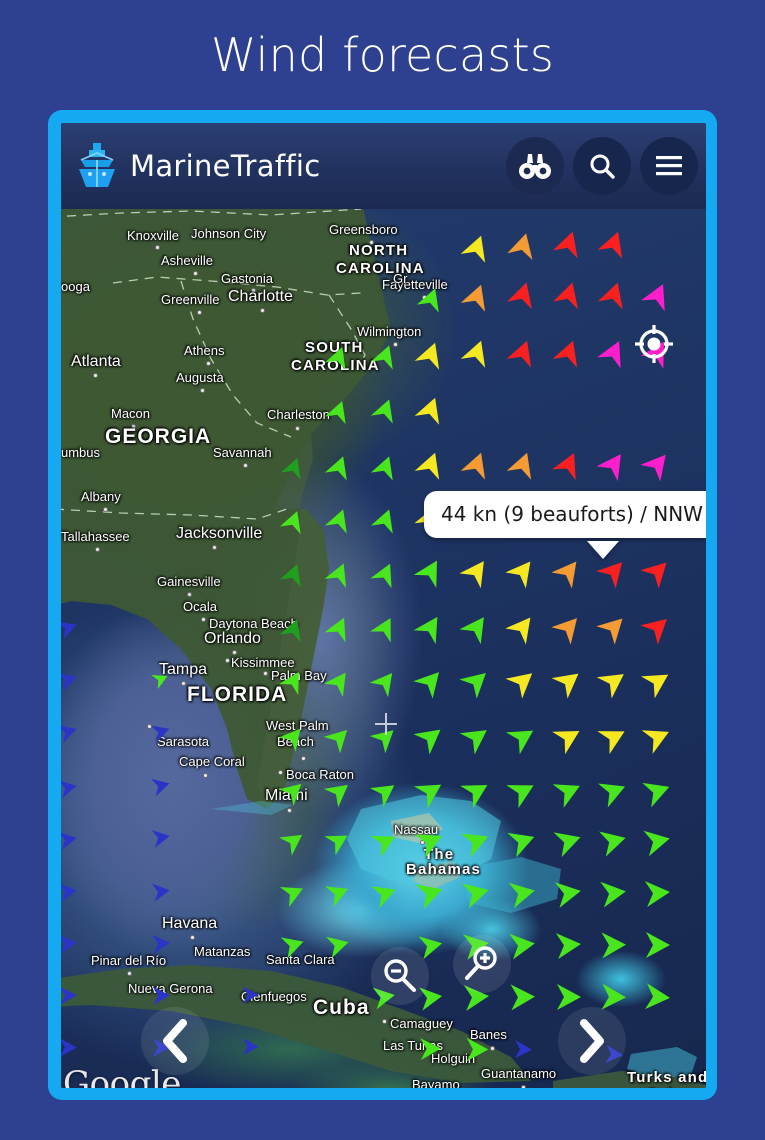 The image size is (765, 1140). What do you see at coordinates (225, 166) in the screenshot?
I see `brand-name: MarineTraffic` at bounding box center [225, 166].